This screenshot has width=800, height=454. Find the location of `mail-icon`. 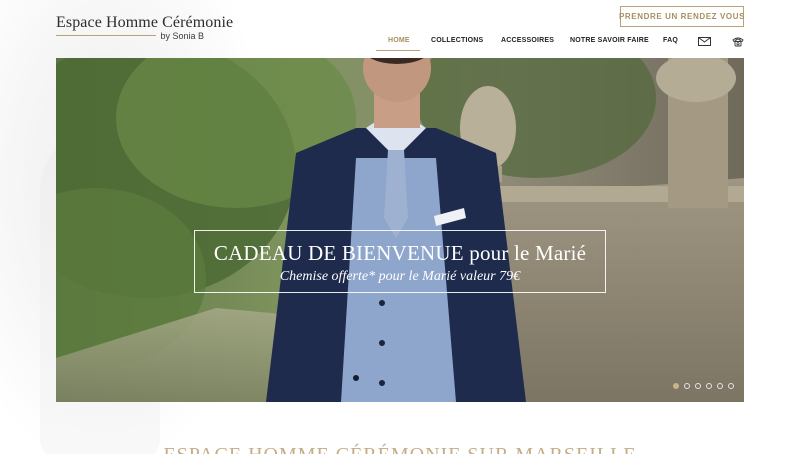

mail-icon is located at coordinates (704, 41).